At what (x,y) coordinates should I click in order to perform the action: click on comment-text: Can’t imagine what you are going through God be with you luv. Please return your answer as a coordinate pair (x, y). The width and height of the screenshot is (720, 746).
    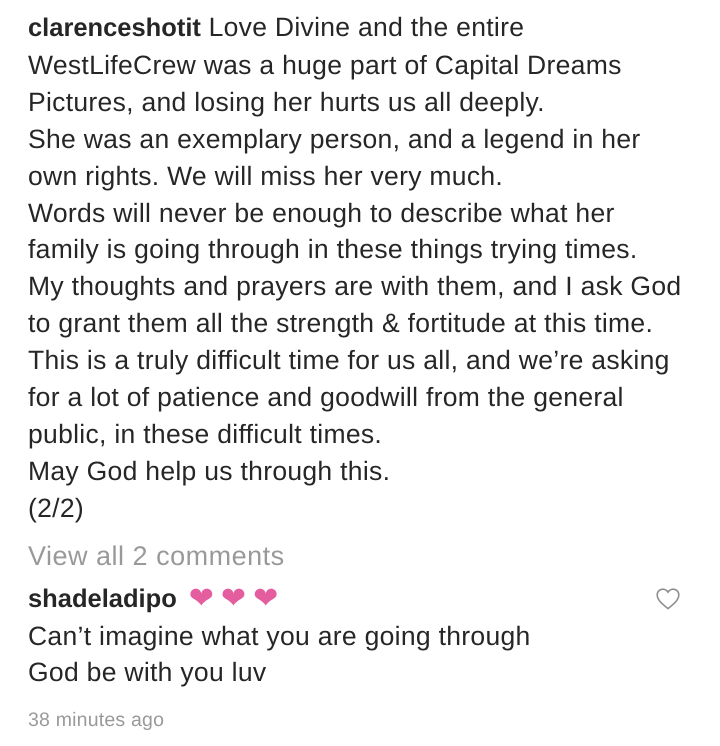
    Looking at the image, I should click on (280, 655).